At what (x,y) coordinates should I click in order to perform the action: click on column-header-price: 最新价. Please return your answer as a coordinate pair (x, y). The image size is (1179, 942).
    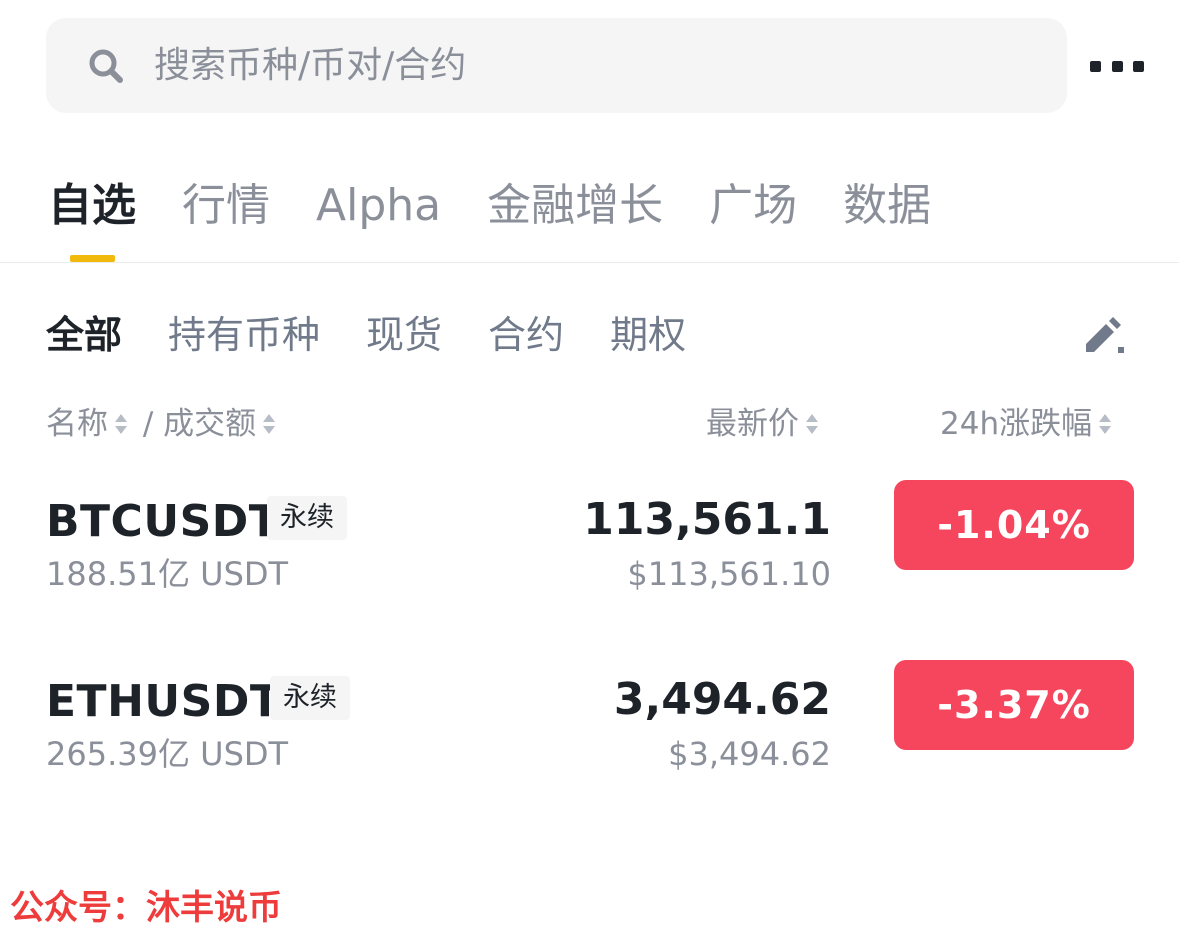
    Looking at the image, I should click on (765, 424).